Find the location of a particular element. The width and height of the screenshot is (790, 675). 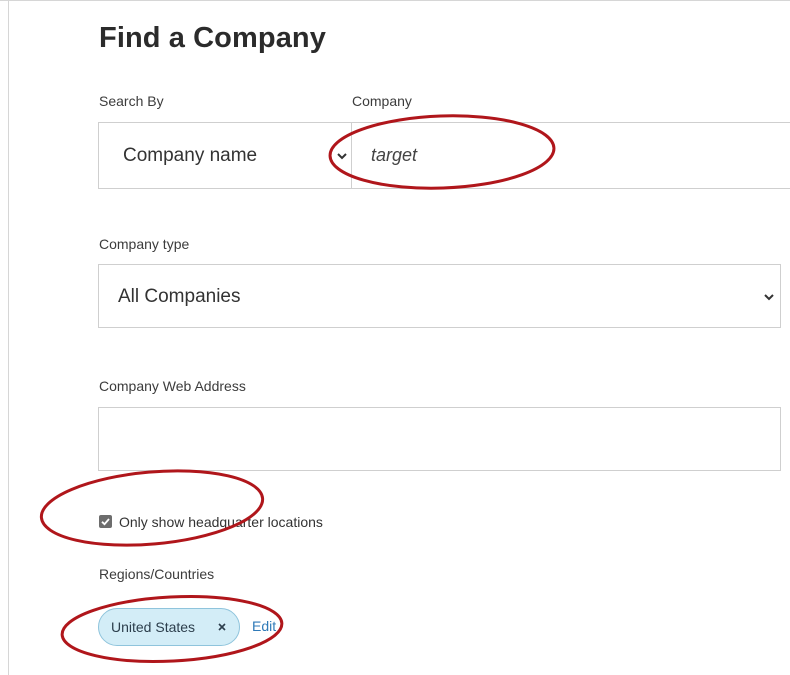

company-type-select: All Companies is located at coordinates (439, 296).